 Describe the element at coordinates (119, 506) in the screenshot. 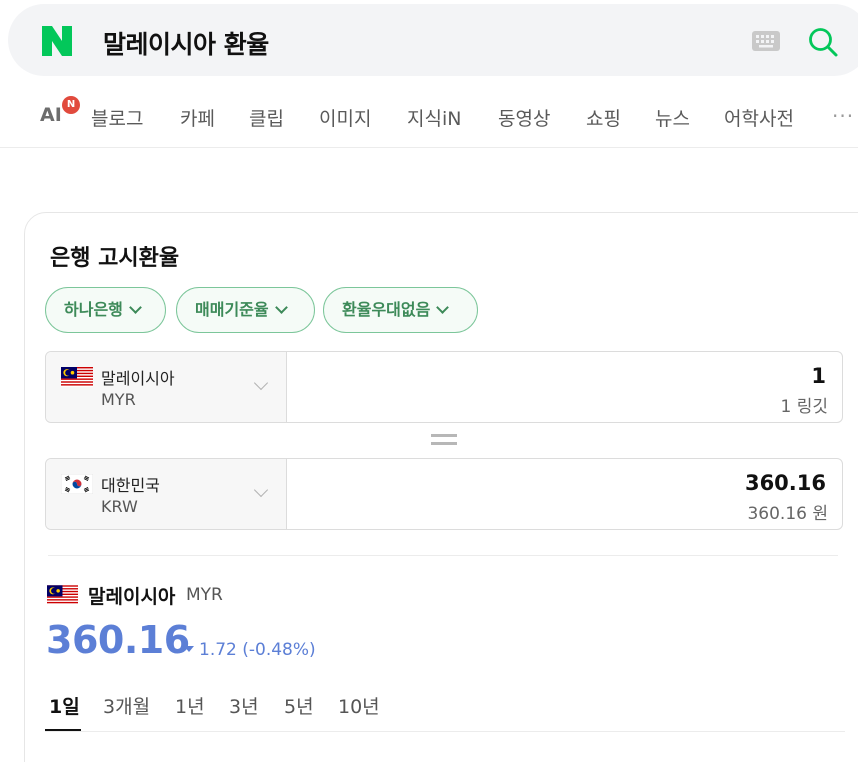

I see `currency-code: KRW` at that location.